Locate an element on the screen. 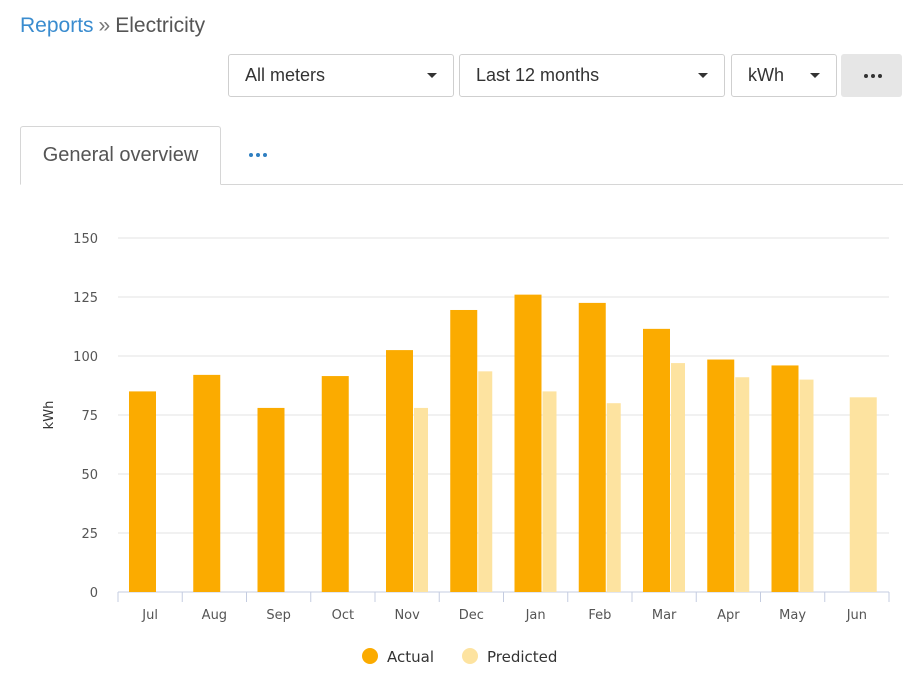 The image size is (924, 693). y-tick-label: 125 is located at coordinates (85, 298).